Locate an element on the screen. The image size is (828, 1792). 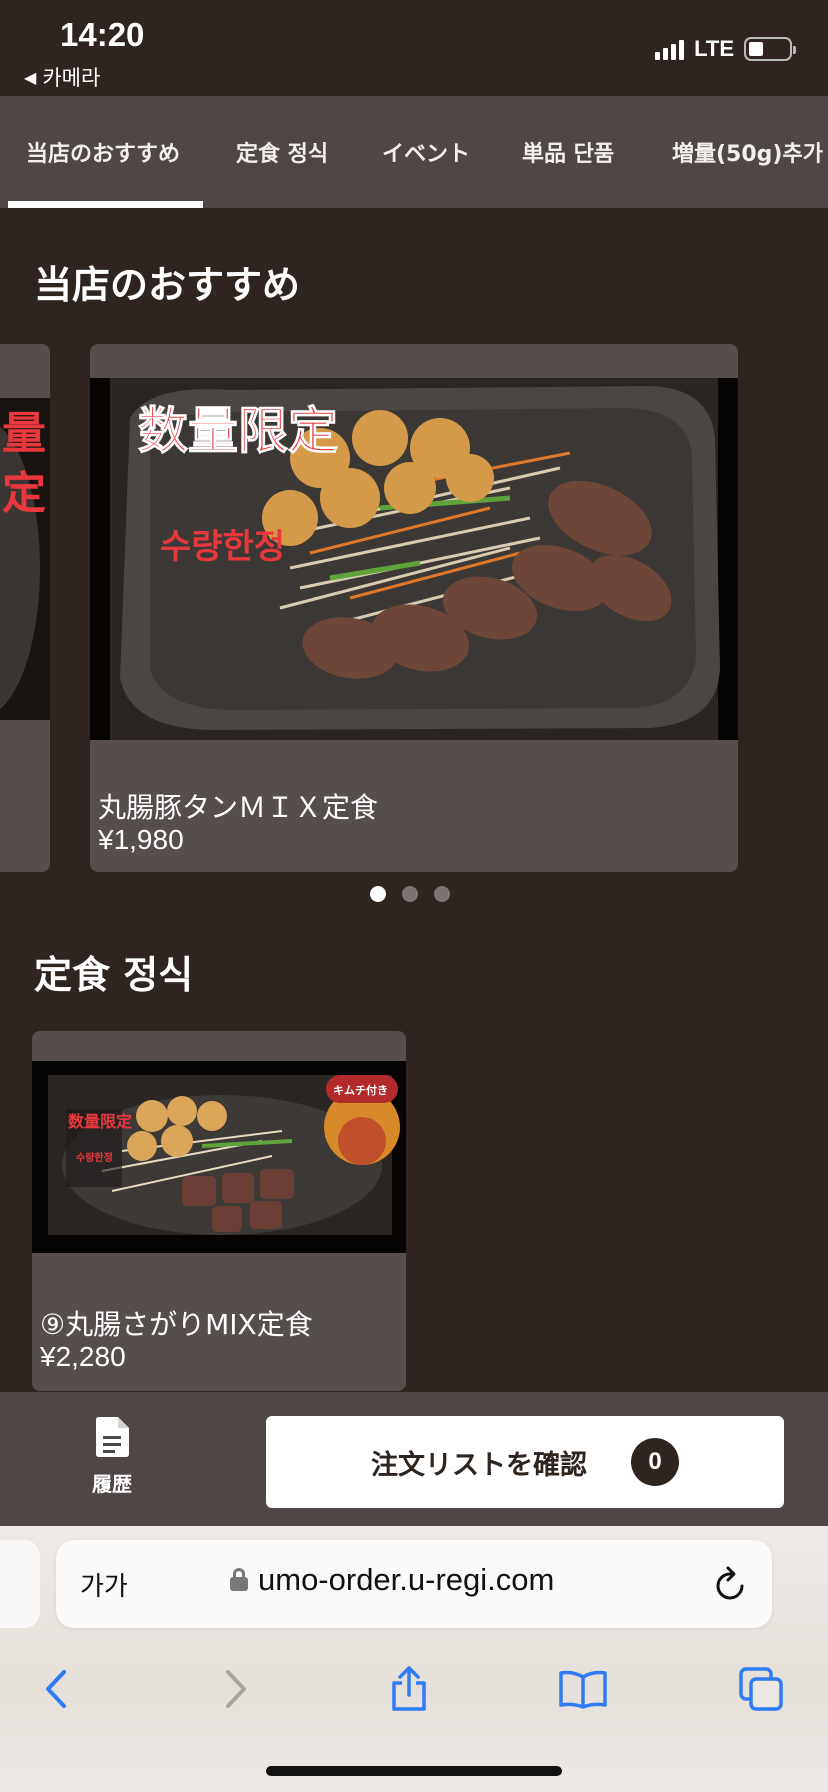
previous-item-image: 量 定 is located at coordinates (25, 559).